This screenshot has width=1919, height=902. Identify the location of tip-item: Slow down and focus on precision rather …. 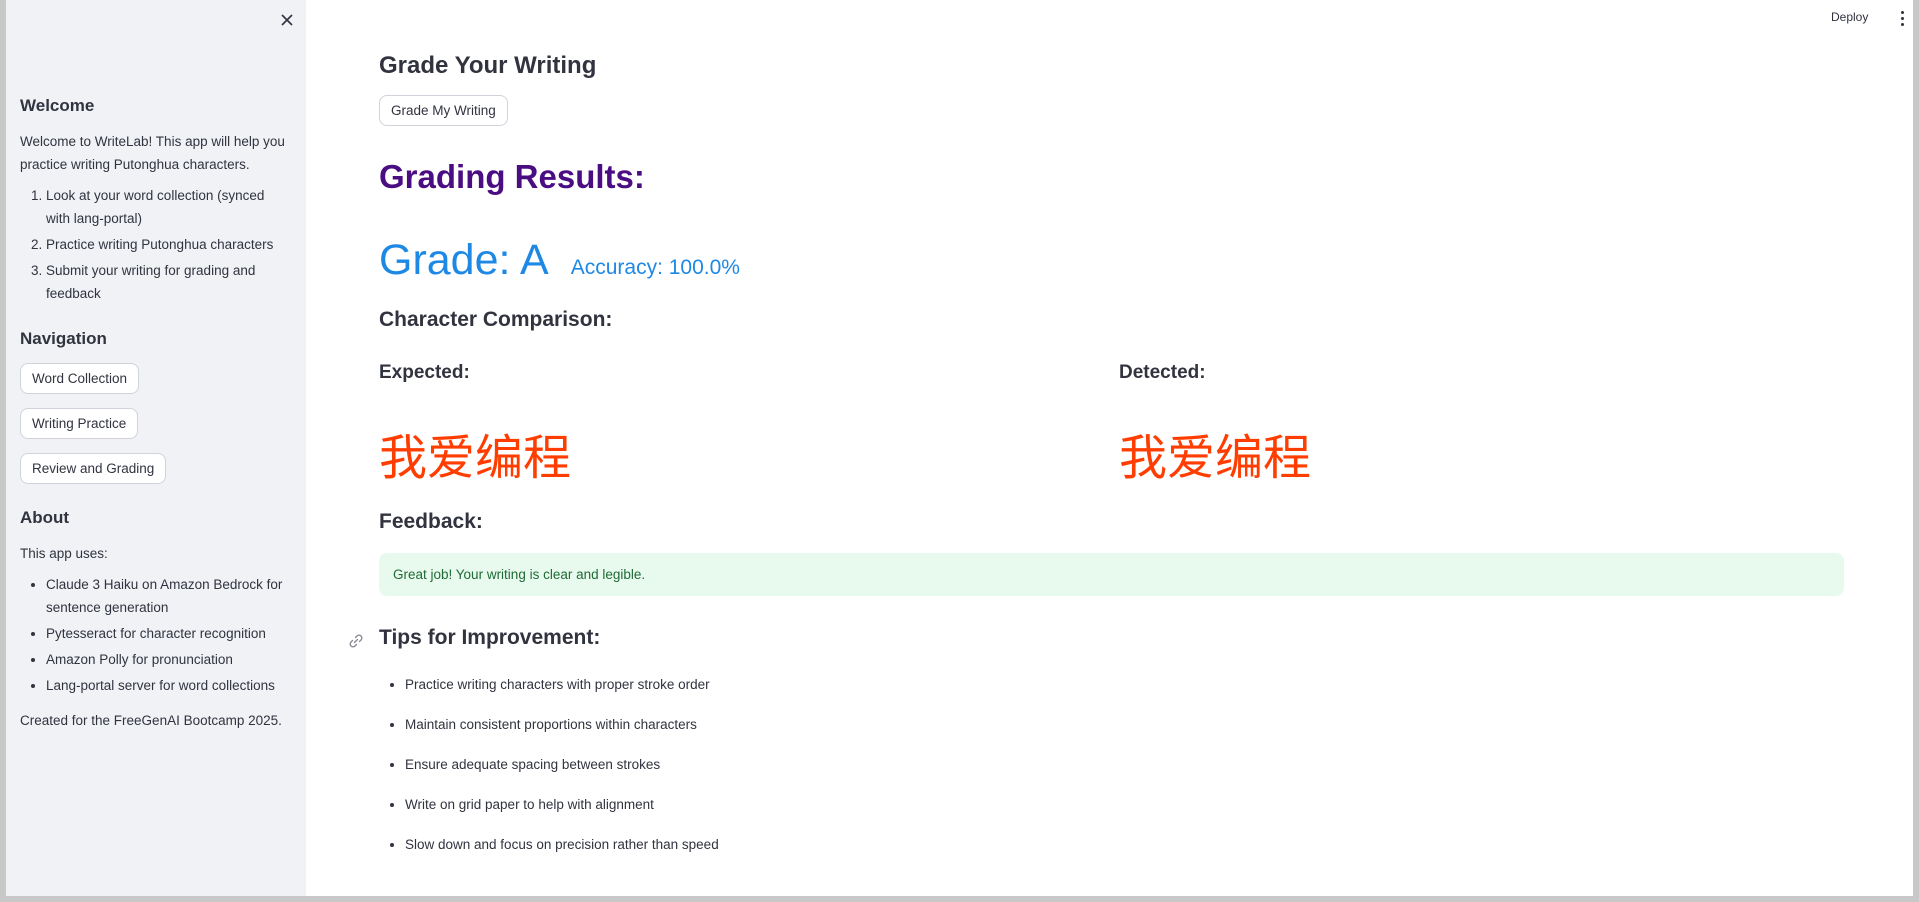
(1124, 853).